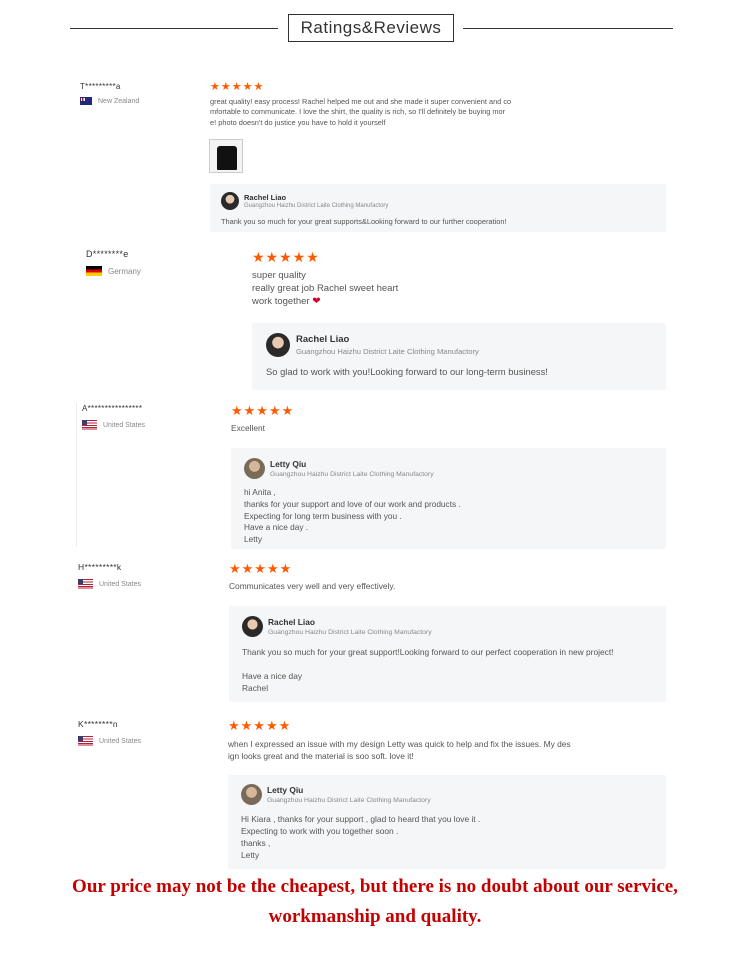  I want to click on reviewer-info: D********e Germany, so click(113, 262).